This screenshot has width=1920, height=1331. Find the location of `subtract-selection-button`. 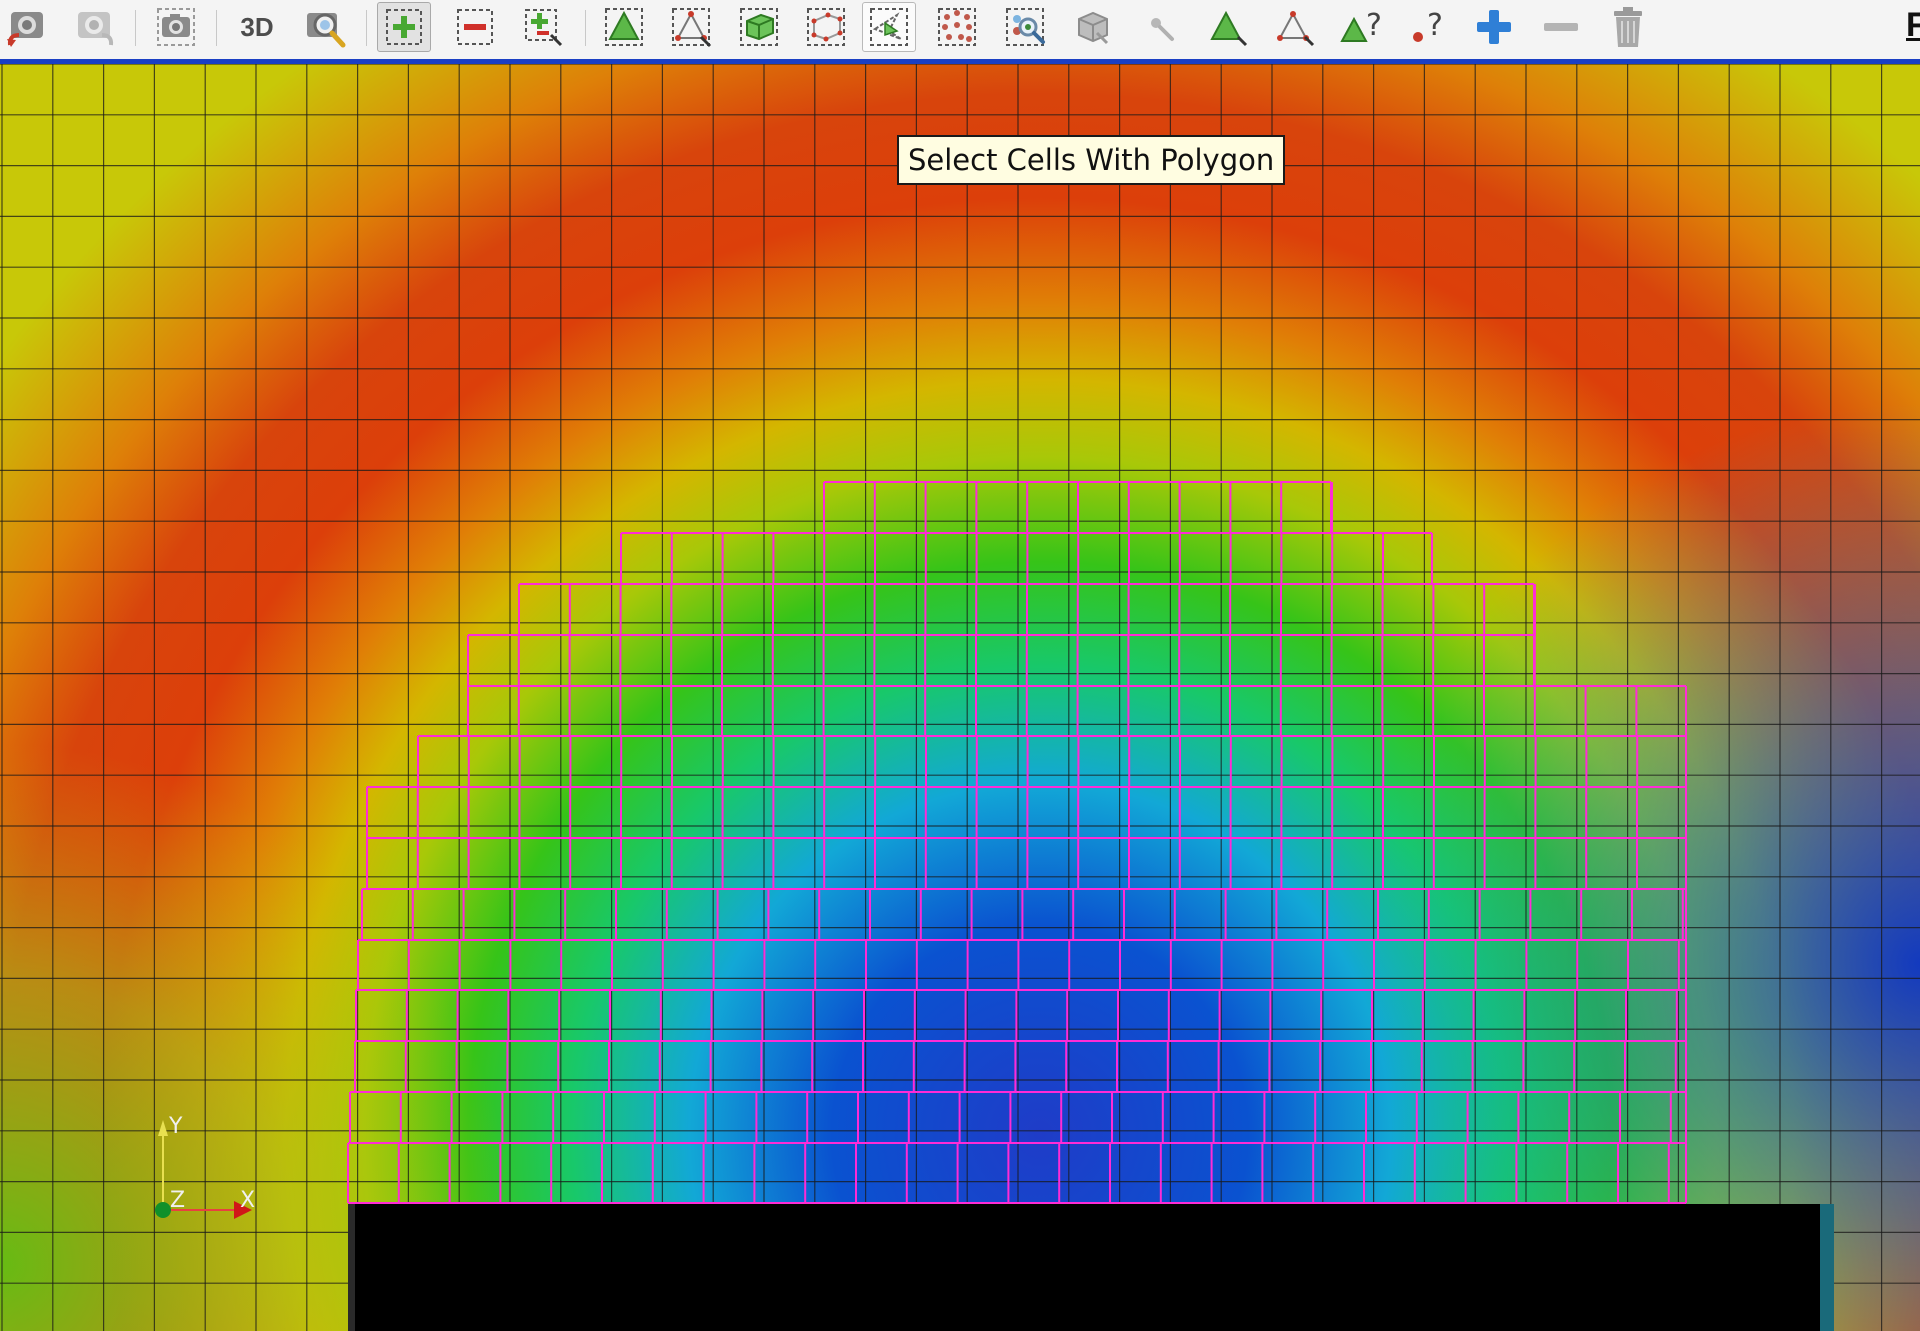

subtract-selection-button is located at coordinates (475, 27).